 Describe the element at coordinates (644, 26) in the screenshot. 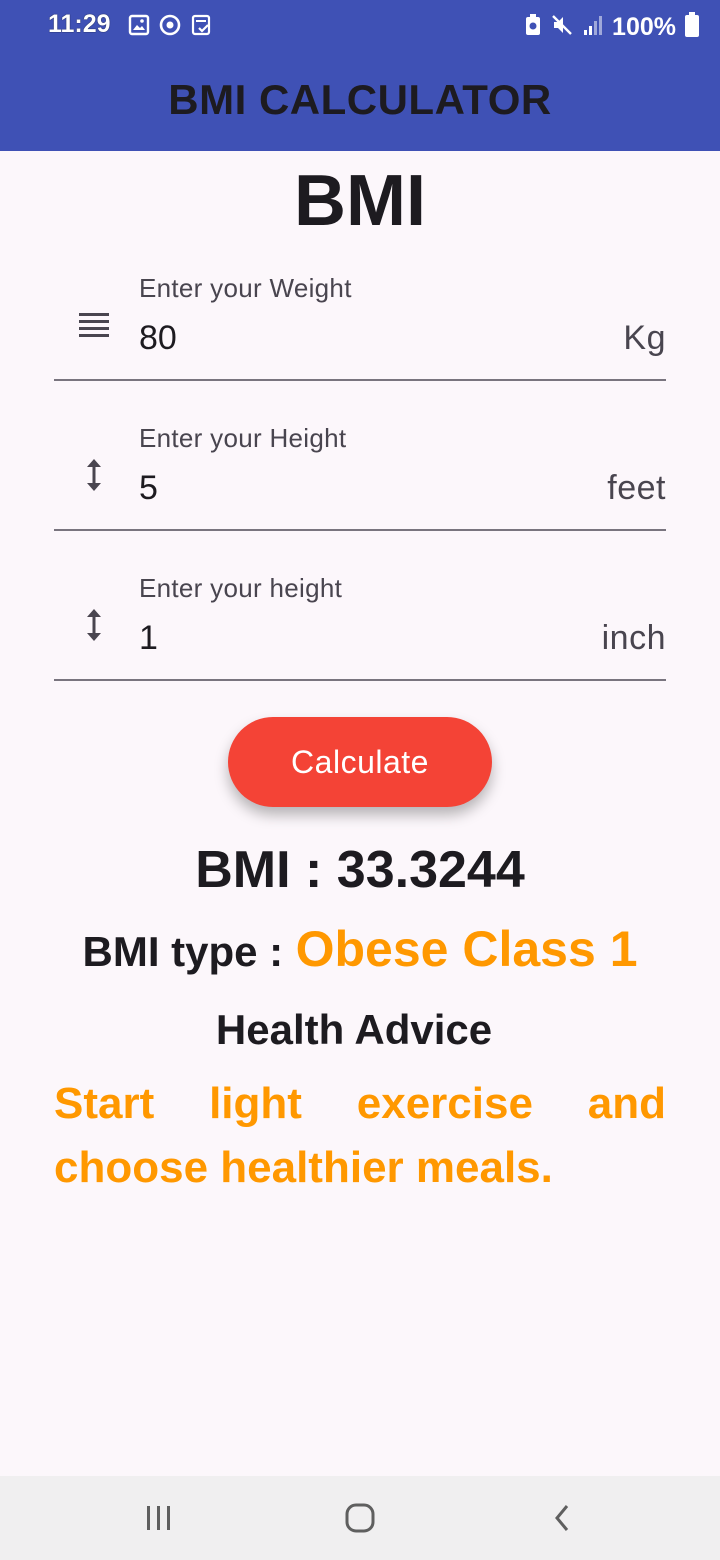

I see `battery-percent: 100%` at that location.